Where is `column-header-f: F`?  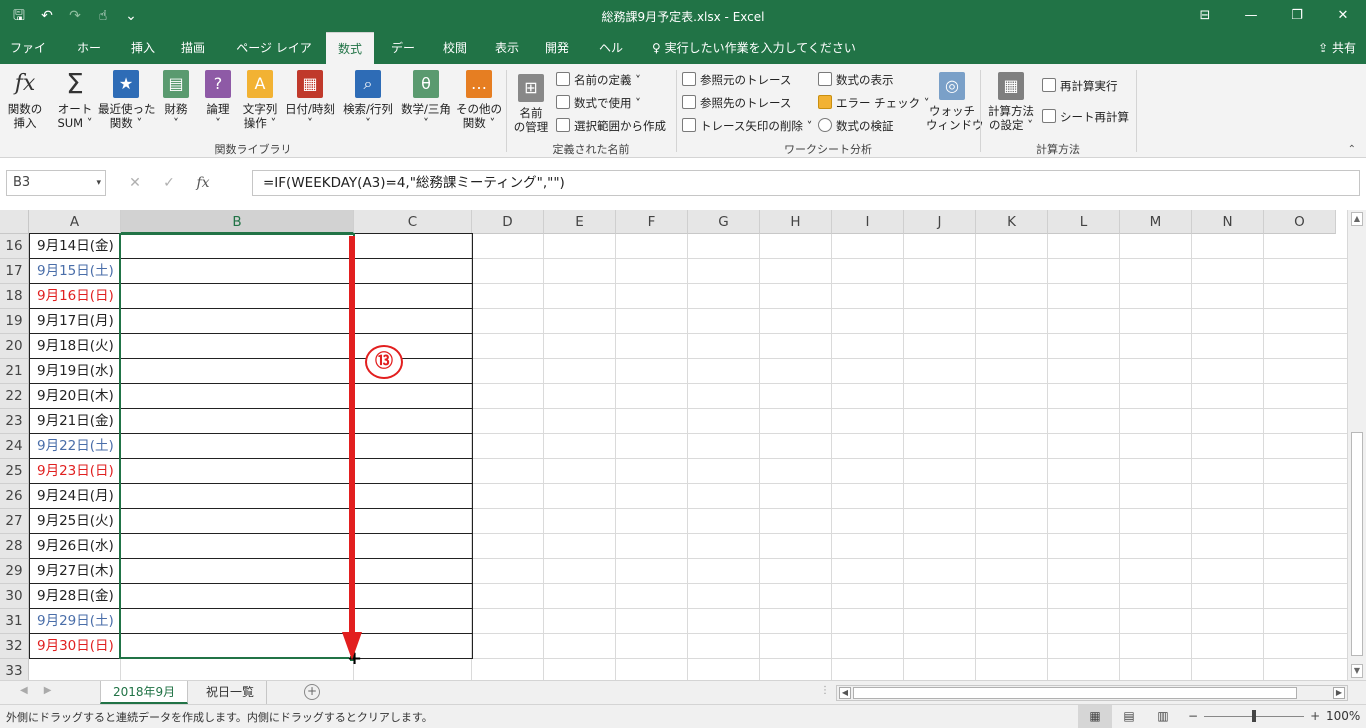 column-header-f: F is located at coordinates (652, 222).